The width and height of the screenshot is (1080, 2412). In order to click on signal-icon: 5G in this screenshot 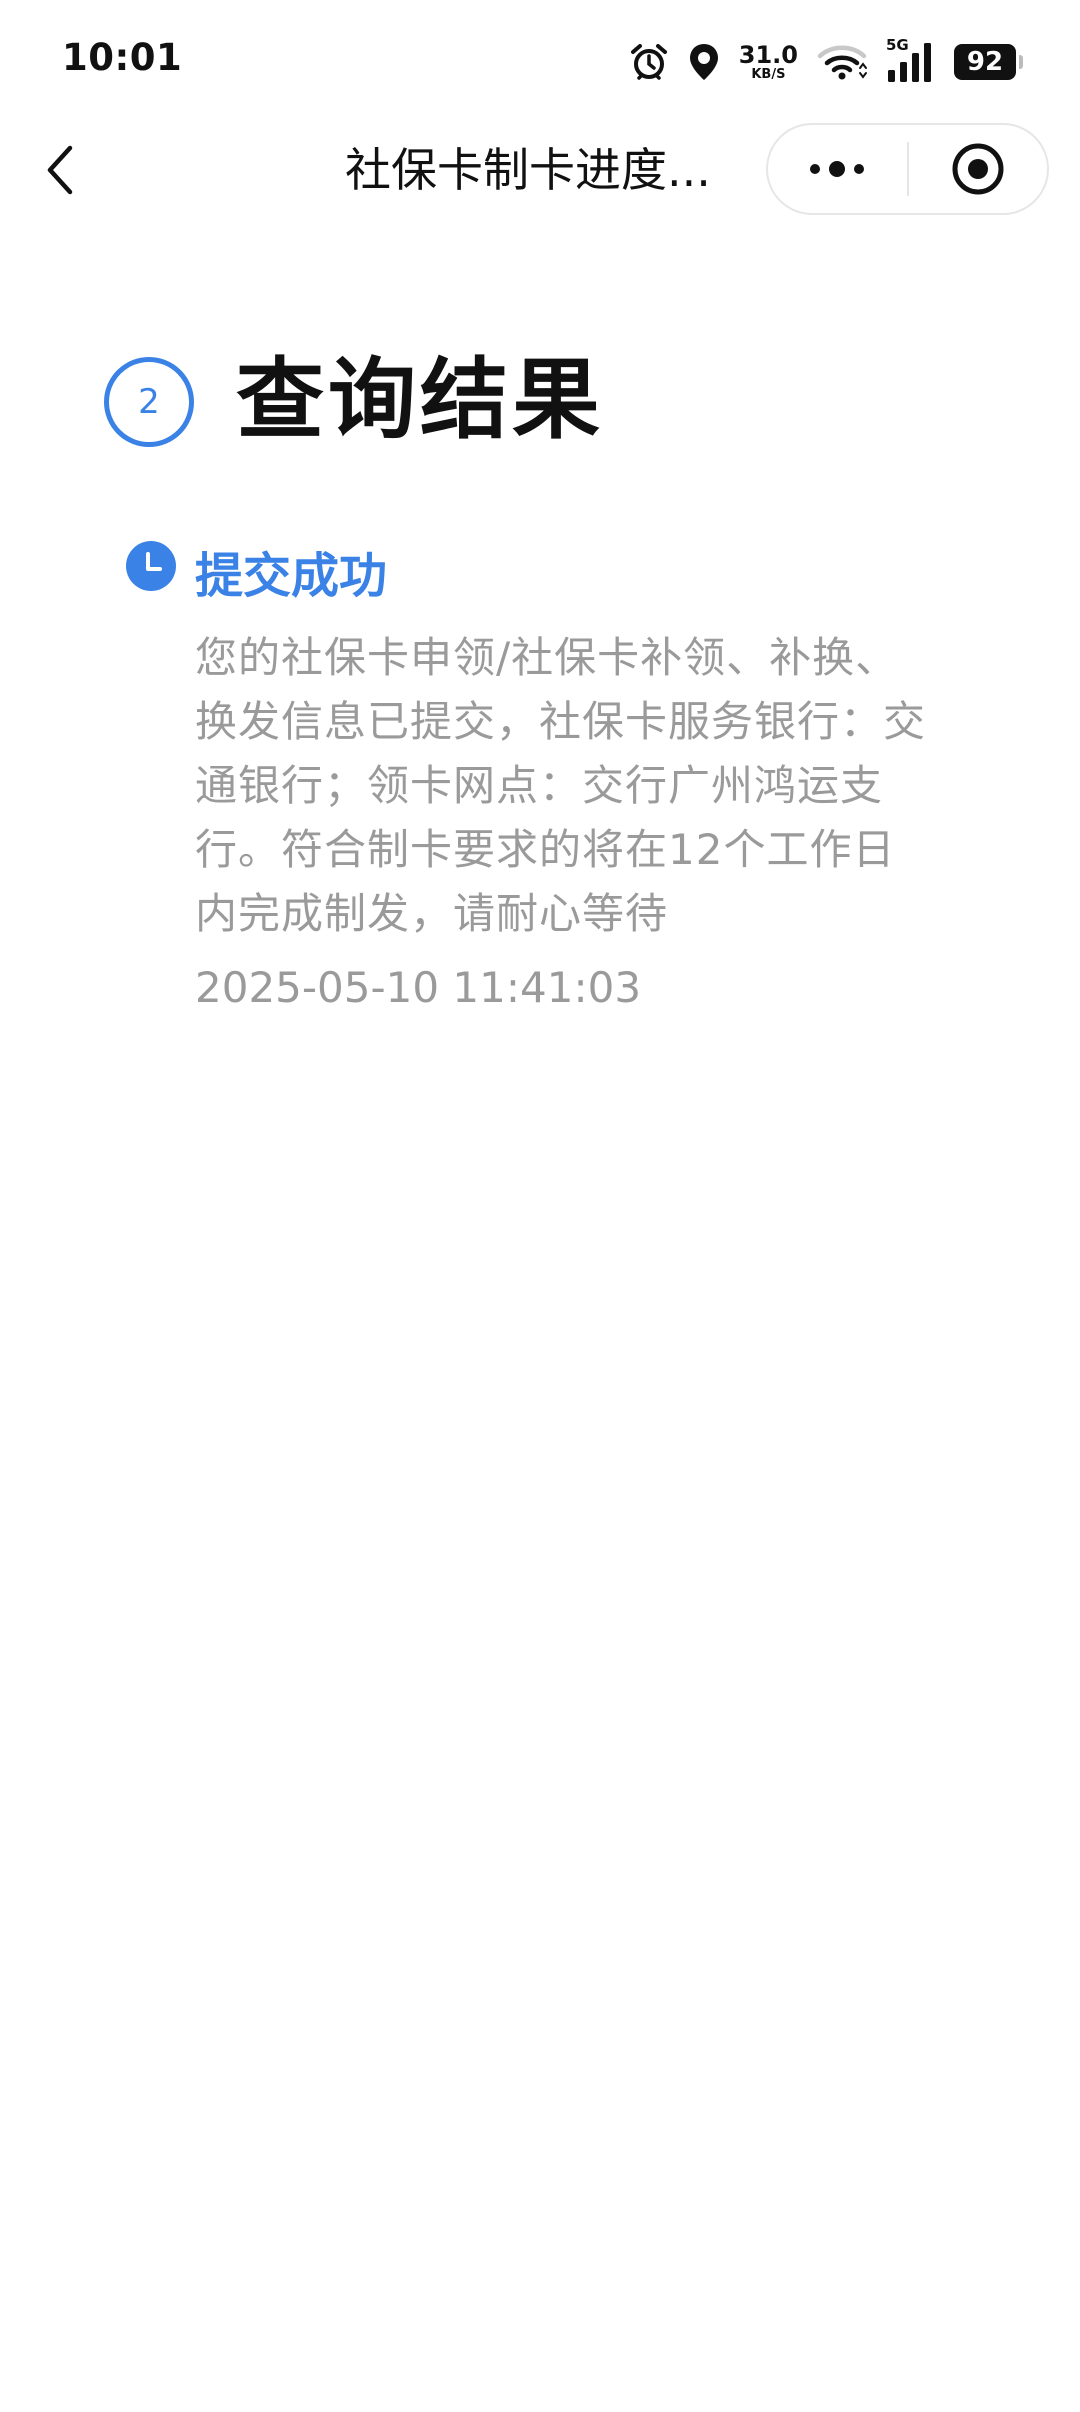, I will do `click(911, 60)`.